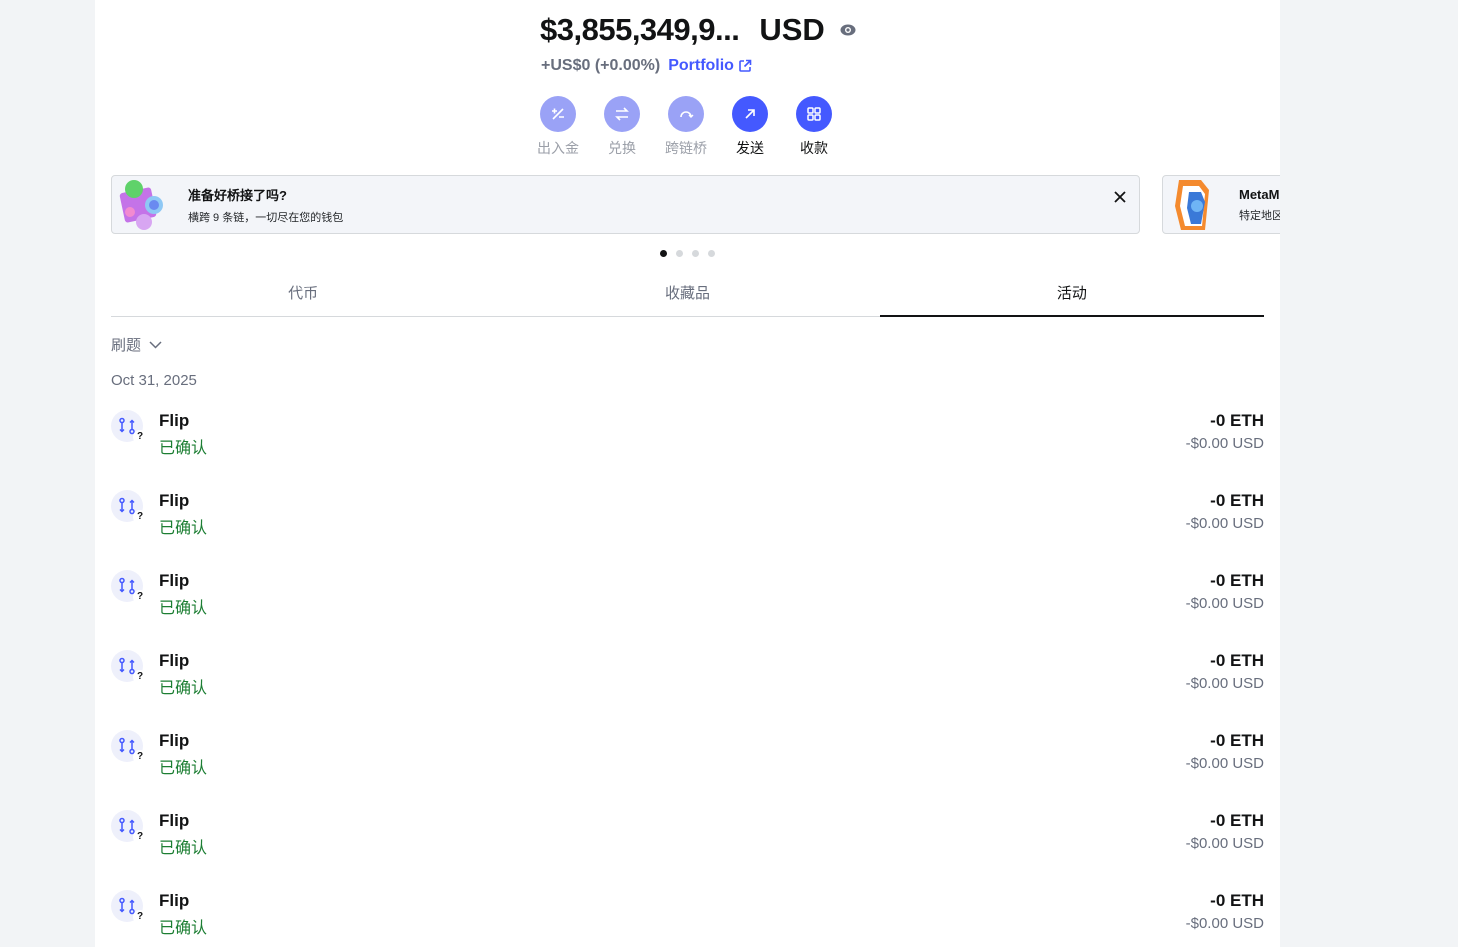 Image resolution: width=1458 pixels, height=947 pixels. I want to click on receive-button: 收款, so click(814, 127).